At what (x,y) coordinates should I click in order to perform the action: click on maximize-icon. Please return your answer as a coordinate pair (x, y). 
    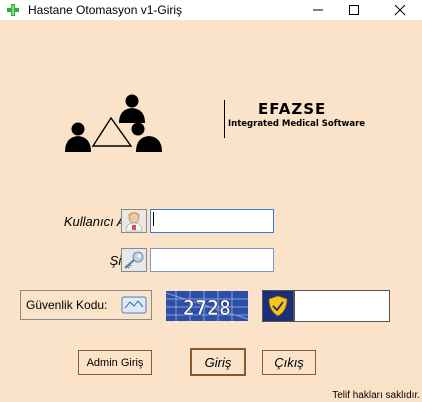
    Looking at the image, I should click on (354, 10).